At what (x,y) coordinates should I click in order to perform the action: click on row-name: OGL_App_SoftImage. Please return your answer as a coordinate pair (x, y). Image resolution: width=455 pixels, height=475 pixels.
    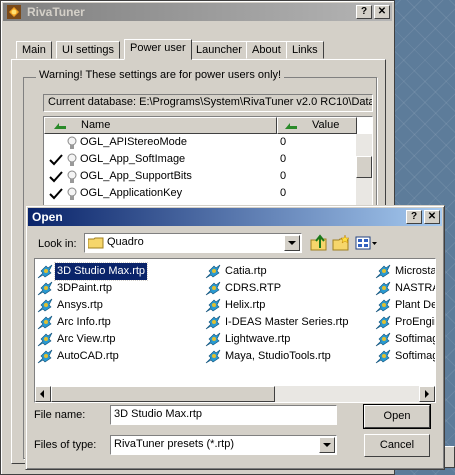
    Looking at the image, I should click on (133, 159).